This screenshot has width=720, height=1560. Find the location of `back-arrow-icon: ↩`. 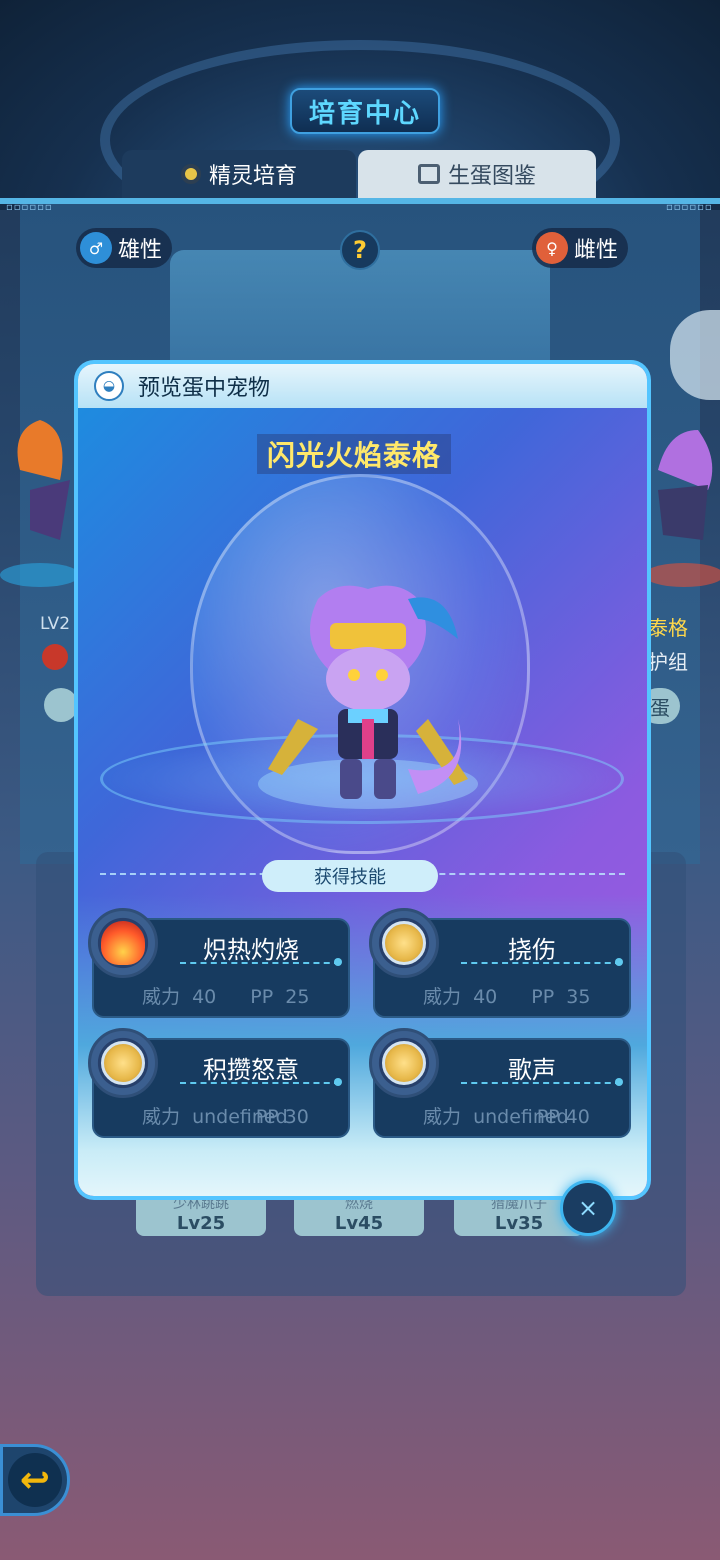

back-arrow-icon: ↩ is located at coordinates (35, 1480).